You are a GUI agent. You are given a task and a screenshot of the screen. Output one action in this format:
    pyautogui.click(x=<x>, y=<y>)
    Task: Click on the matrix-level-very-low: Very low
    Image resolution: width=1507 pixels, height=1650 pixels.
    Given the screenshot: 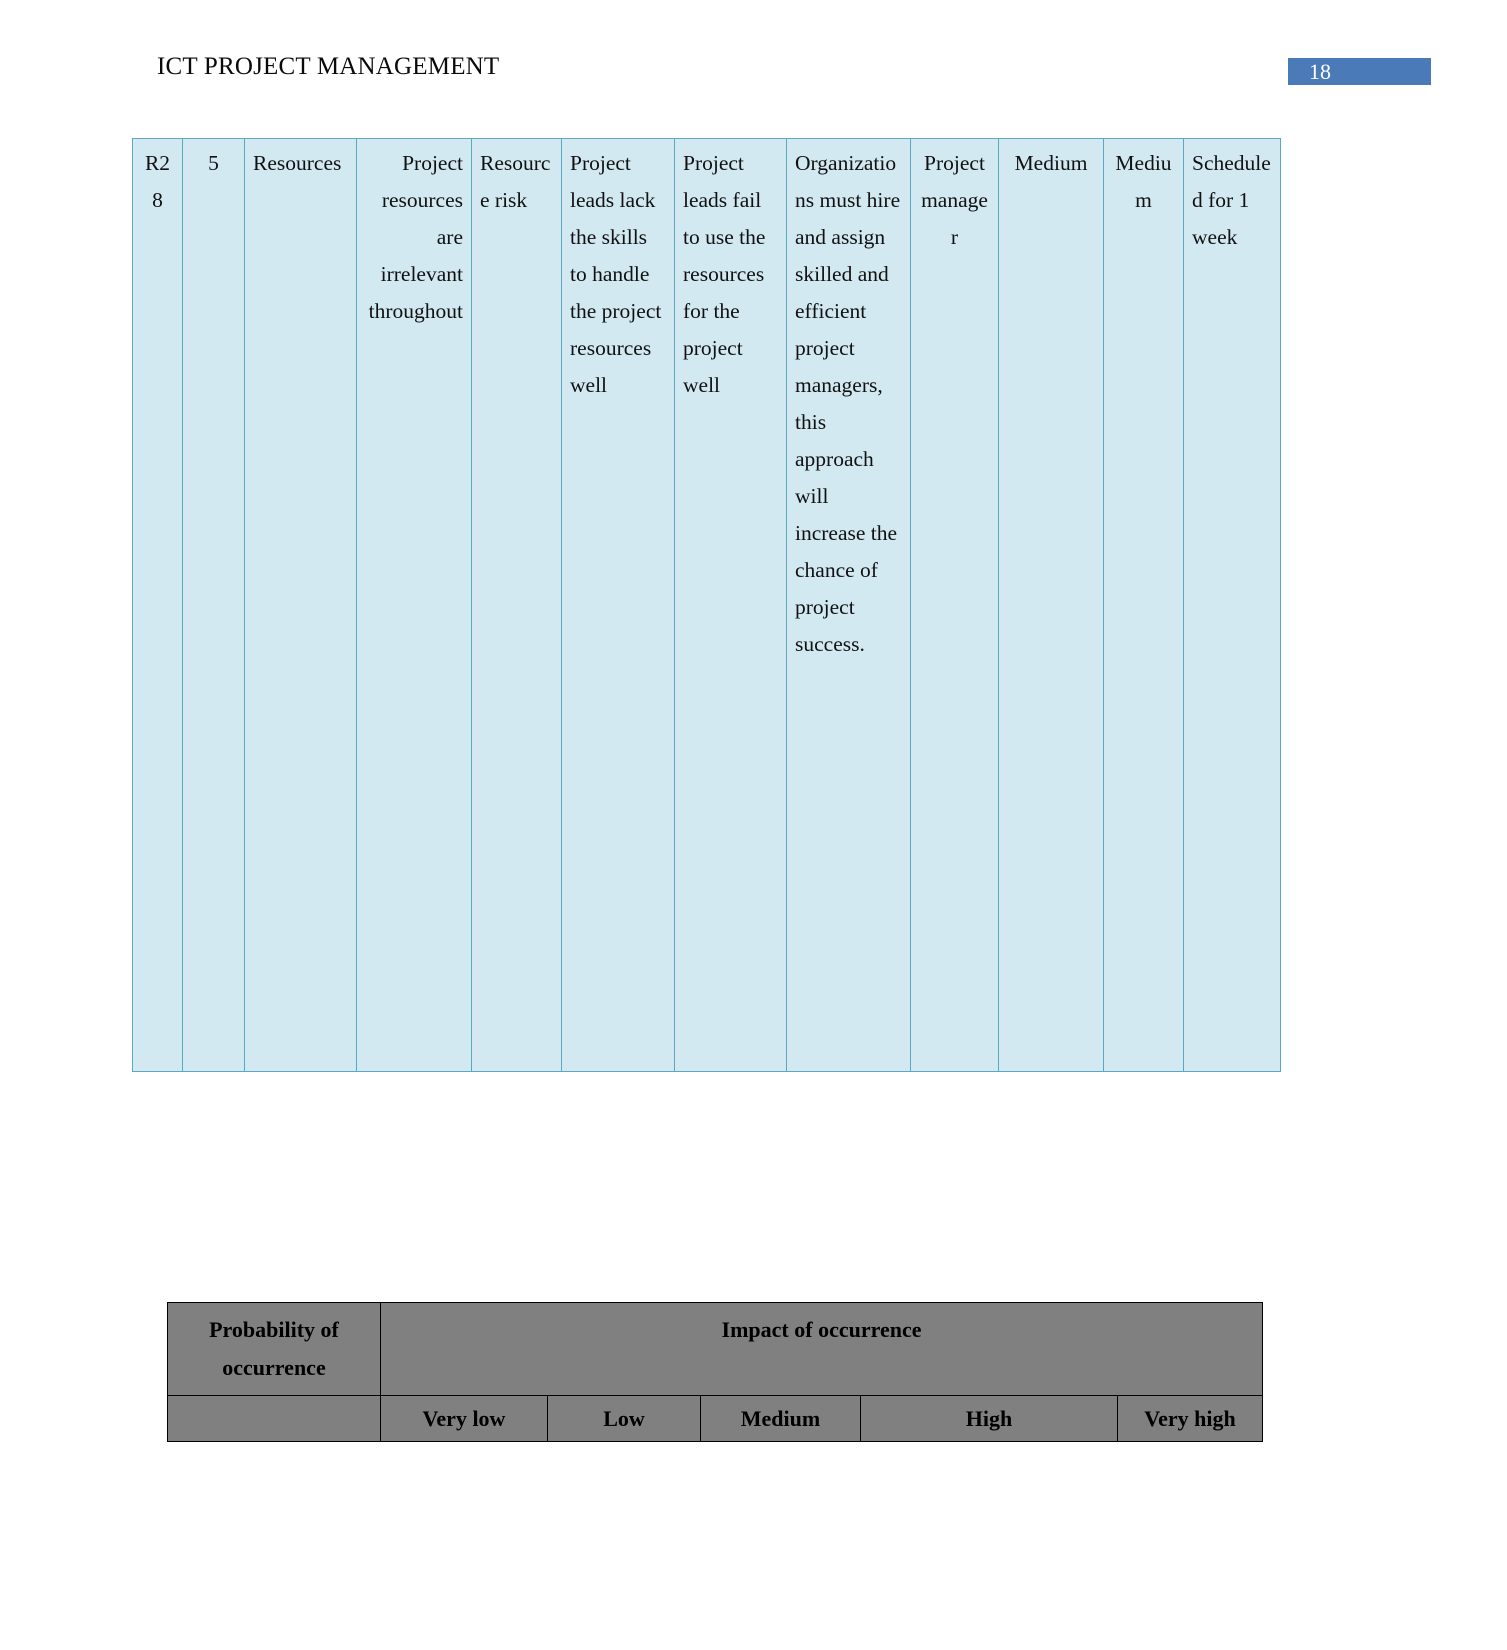 What is the action you would take?
    pyautogui.click(x=464, y=1418)
    